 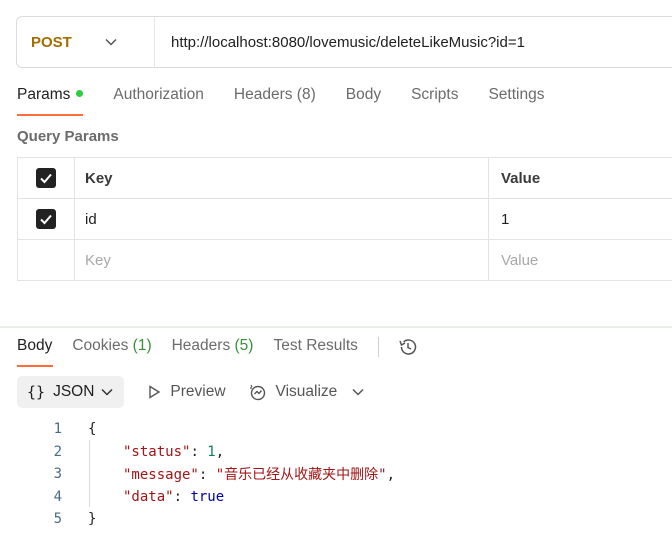 I want to click on tab-params-label: Params, so click(x=44, y=94).